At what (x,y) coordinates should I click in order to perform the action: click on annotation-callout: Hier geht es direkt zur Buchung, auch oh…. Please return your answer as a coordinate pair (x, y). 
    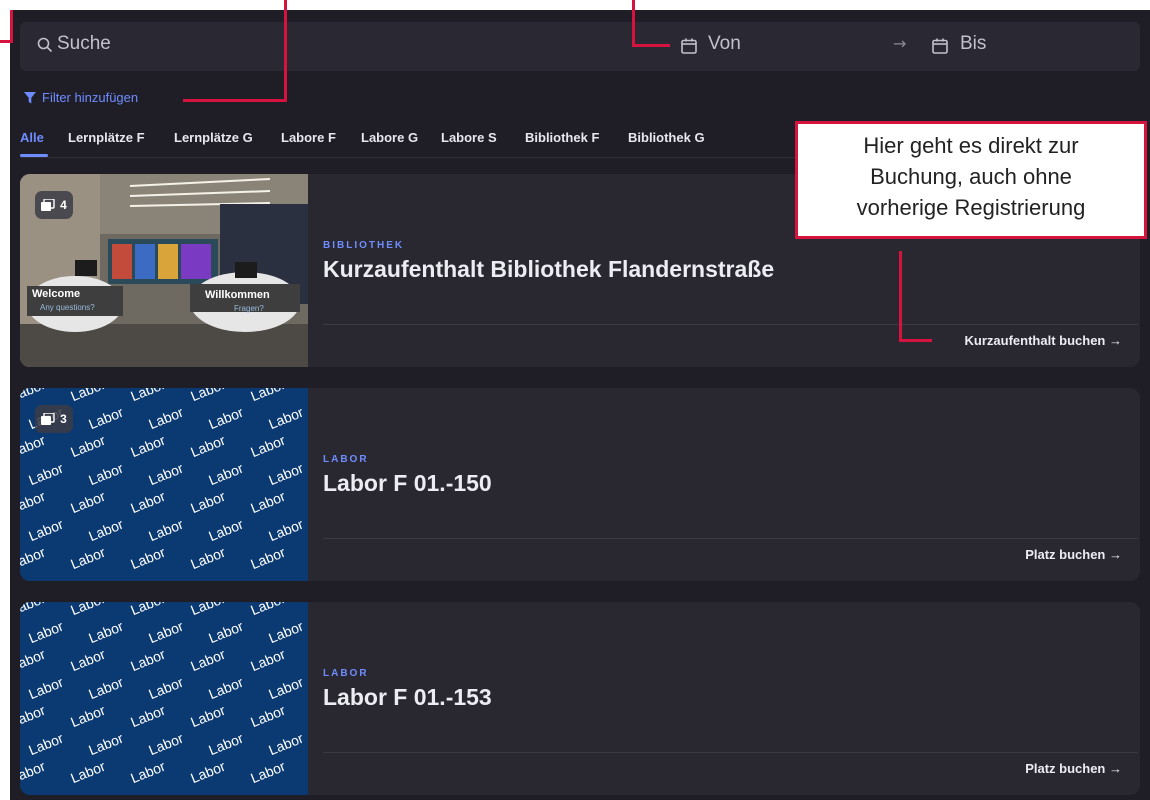
    Looking at the image, I should click on (971, 180).